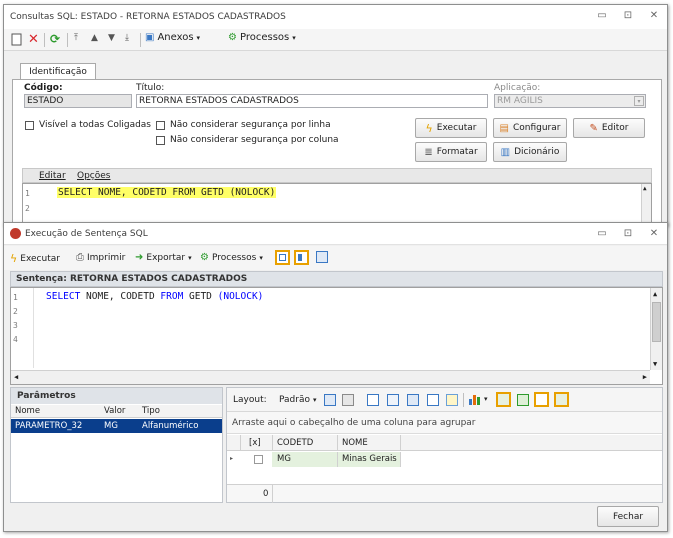 The height and width of the screenshot is (538, 673). What do you see at coordinates (262, 37) in the screenshot?
I see `processos-button: ⚙ Processos ▾` at bounding box center [262, 37].